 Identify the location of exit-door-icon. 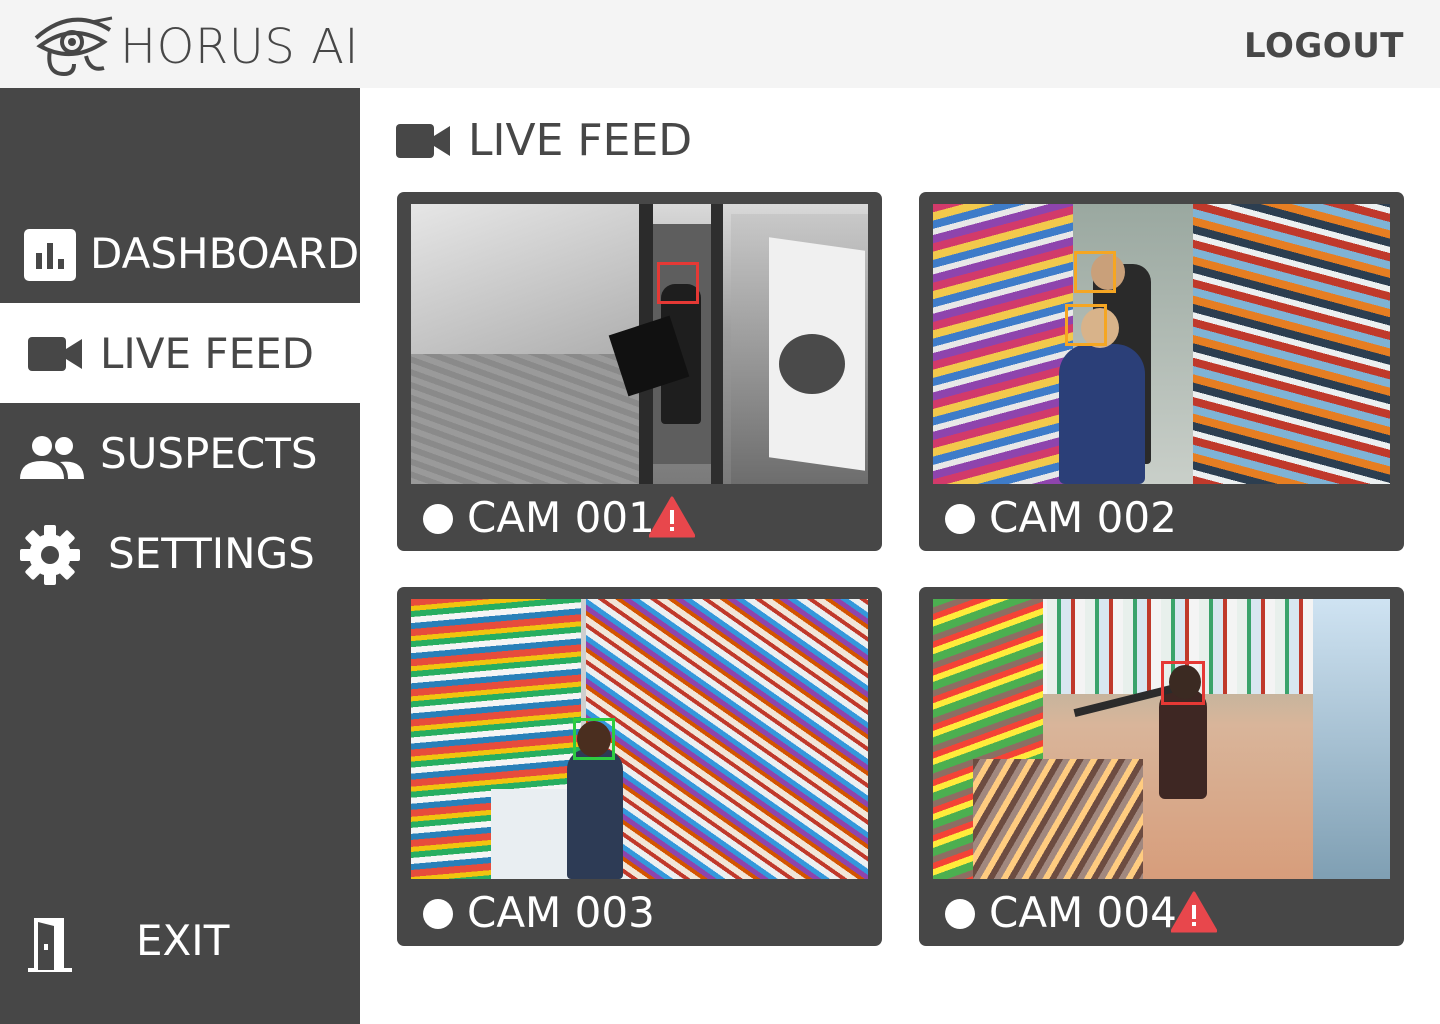
(50, 945).